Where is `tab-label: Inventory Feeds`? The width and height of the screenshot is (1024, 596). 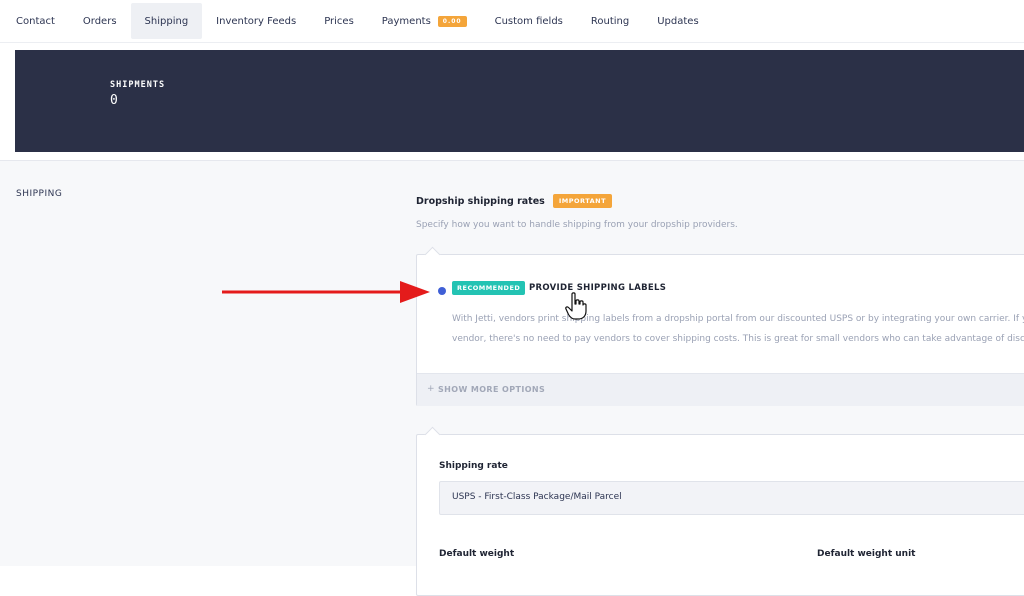 tab-label: Inventory Feeds is located at coordinates (256, 21).